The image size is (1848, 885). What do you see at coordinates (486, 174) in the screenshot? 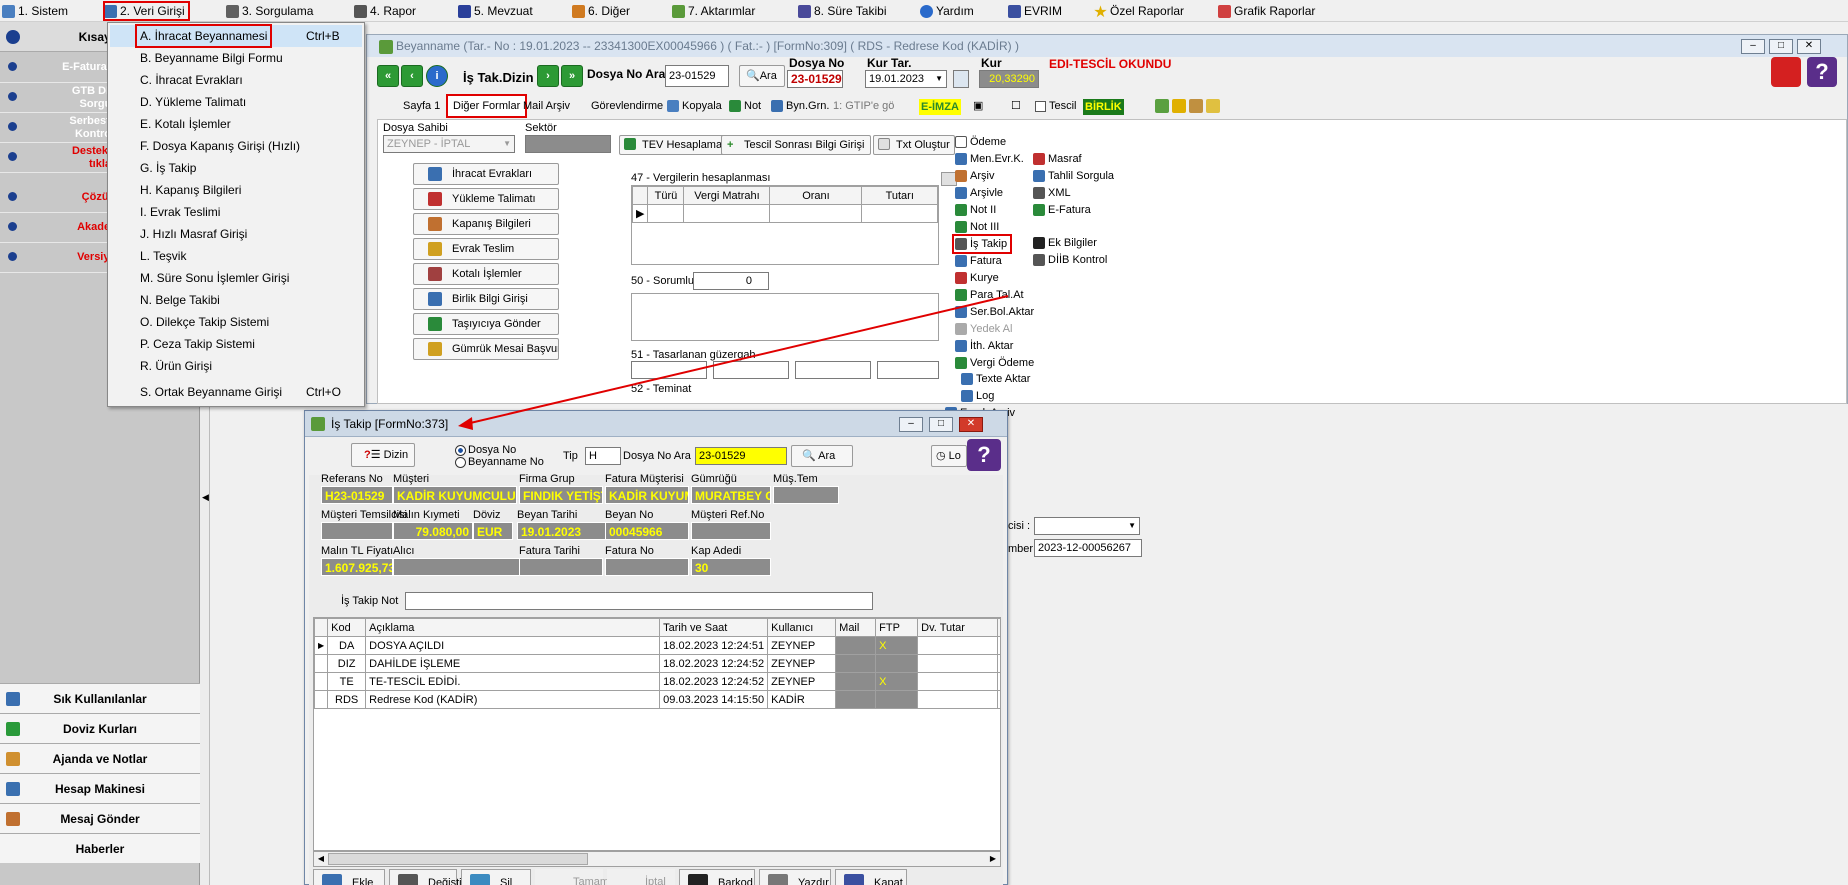
I see `left-btn-0: İhracat Evrakları` at bounding box center [486, 174].